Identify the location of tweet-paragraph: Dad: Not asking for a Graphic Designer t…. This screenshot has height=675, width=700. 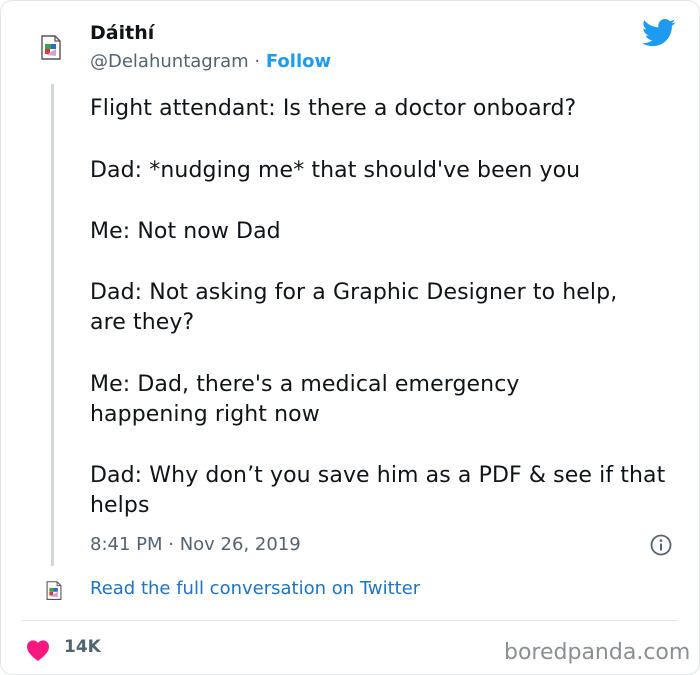
(354, 307).